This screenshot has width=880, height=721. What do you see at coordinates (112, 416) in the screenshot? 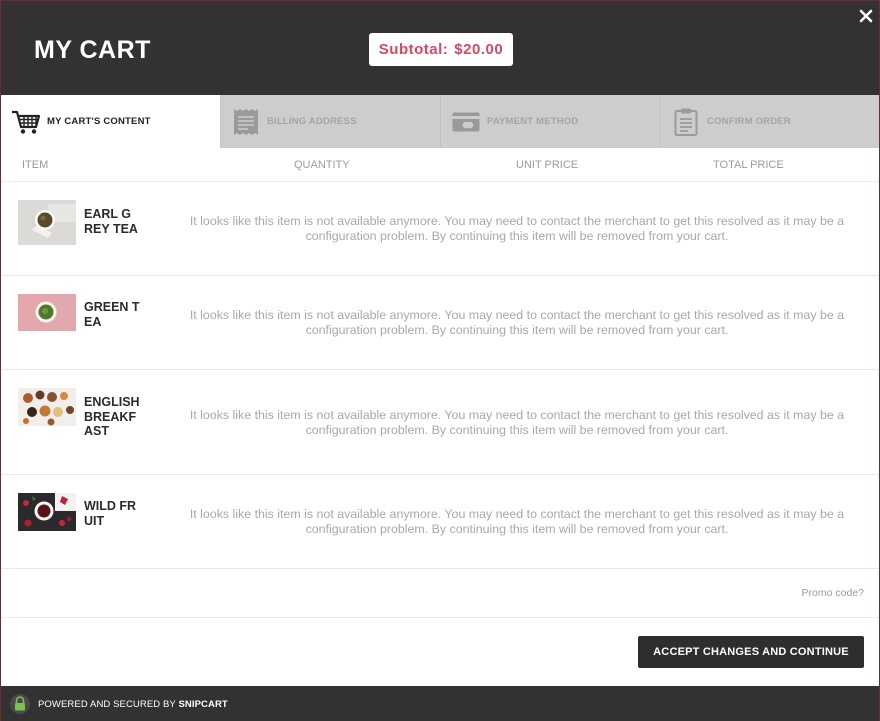
I see `product-name: ENGLISH BREAKFAST` at bounding box center [112, 416].